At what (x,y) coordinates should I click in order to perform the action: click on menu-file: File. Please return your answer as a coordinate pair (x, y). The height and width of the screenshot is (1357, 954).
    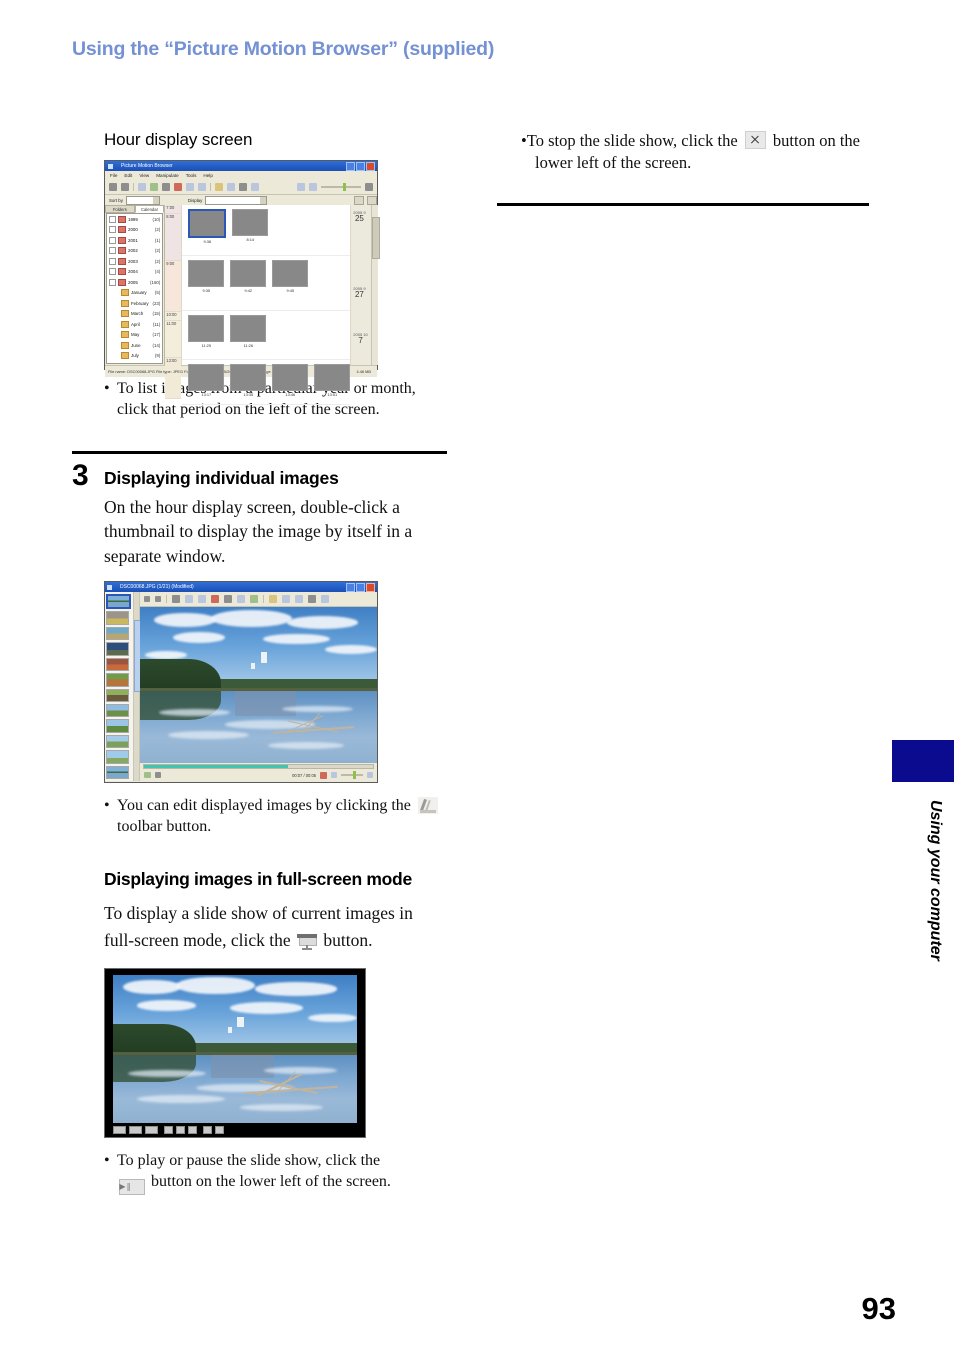
    Looking at the image, I should click on (113, 175).